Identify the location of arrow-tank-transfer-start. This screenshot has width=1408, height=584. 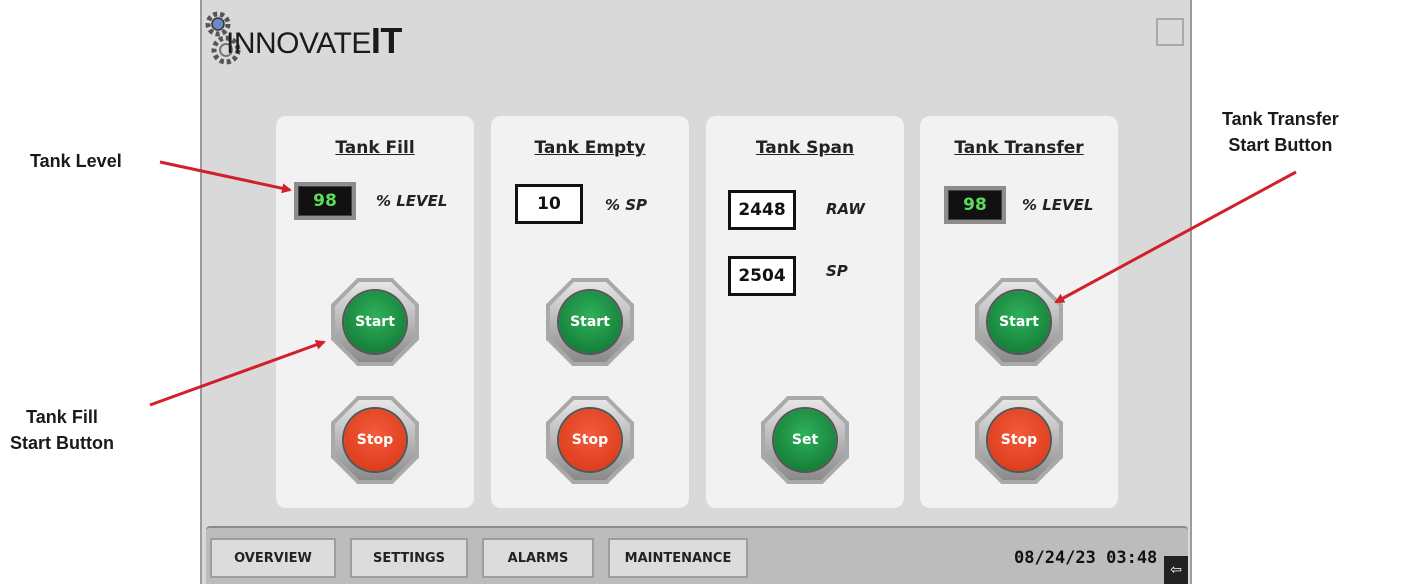
(1175, 237).